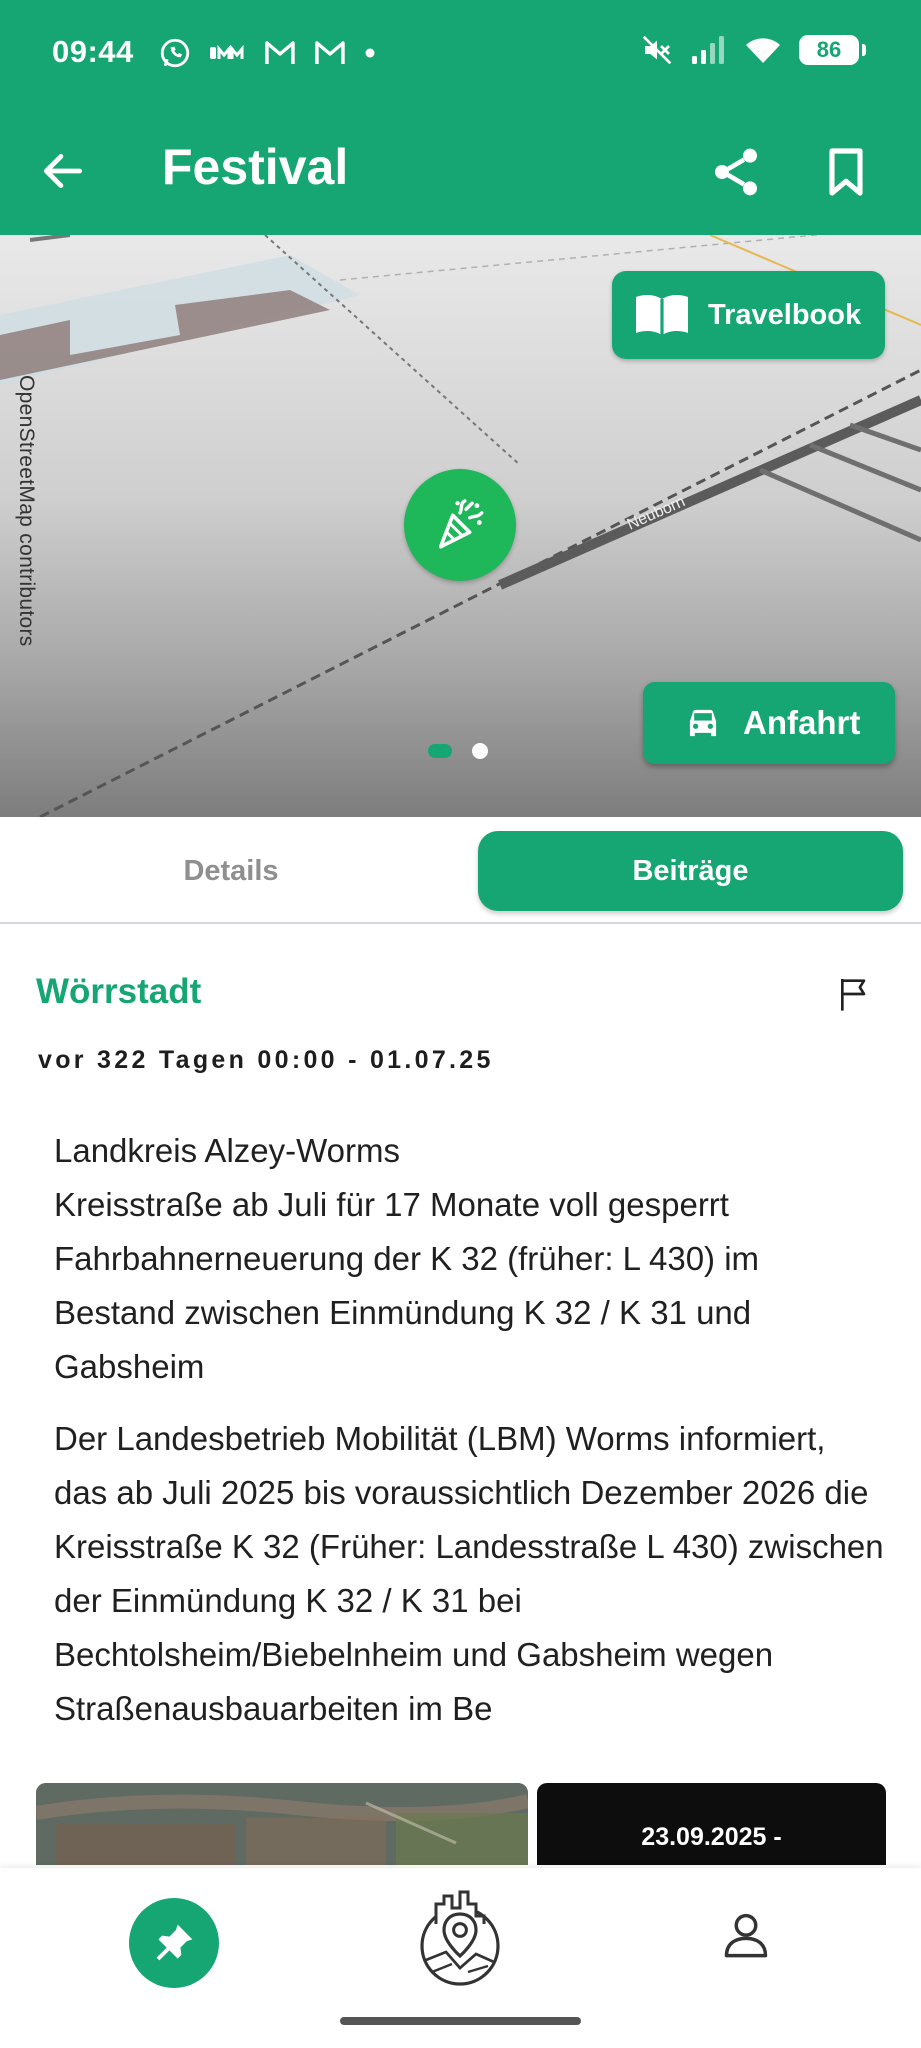 This screenshot has height=2048, width=921. I want to click on flag-icon, so click(854, 994).